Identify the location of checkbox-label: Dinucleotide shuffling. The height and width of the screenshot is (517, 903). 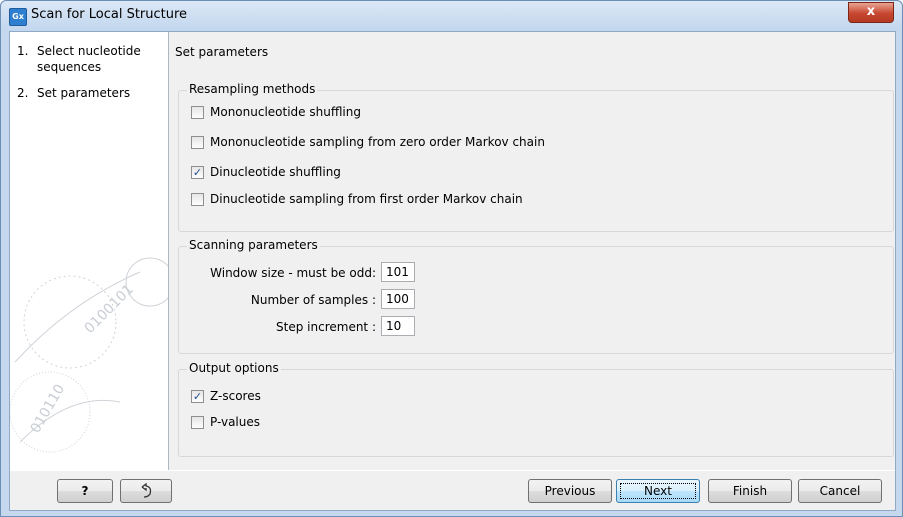
(275, 172).